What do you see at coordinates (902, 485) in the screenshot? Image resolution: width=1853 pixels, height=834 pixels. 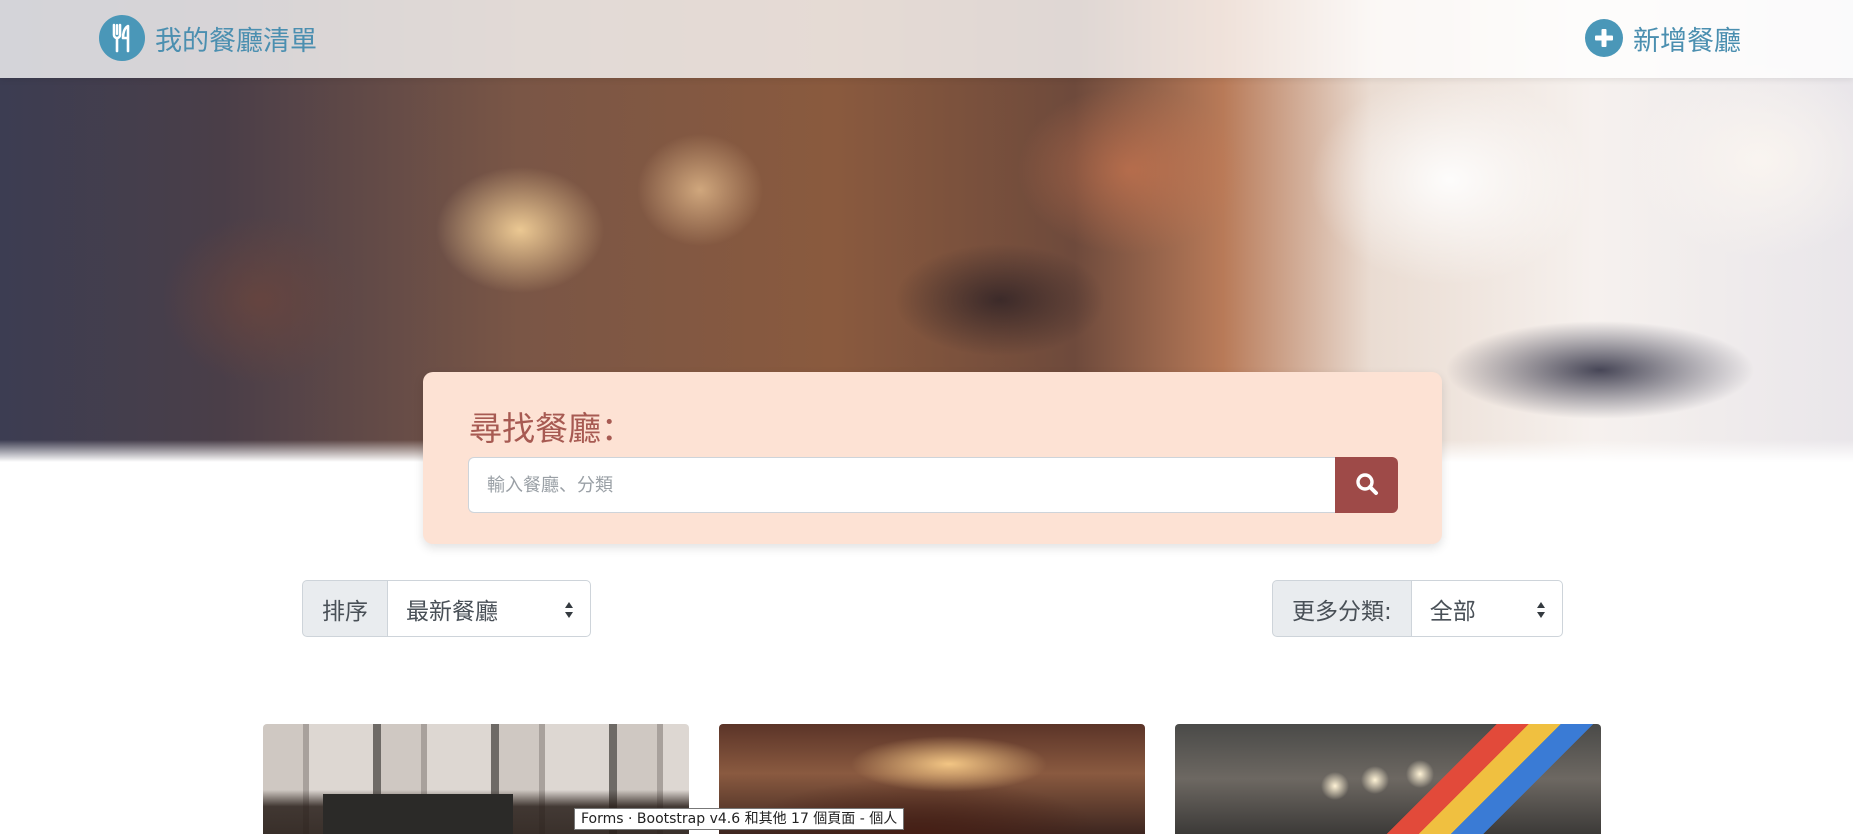 I see `search-input` at bounding box center [902, 485].